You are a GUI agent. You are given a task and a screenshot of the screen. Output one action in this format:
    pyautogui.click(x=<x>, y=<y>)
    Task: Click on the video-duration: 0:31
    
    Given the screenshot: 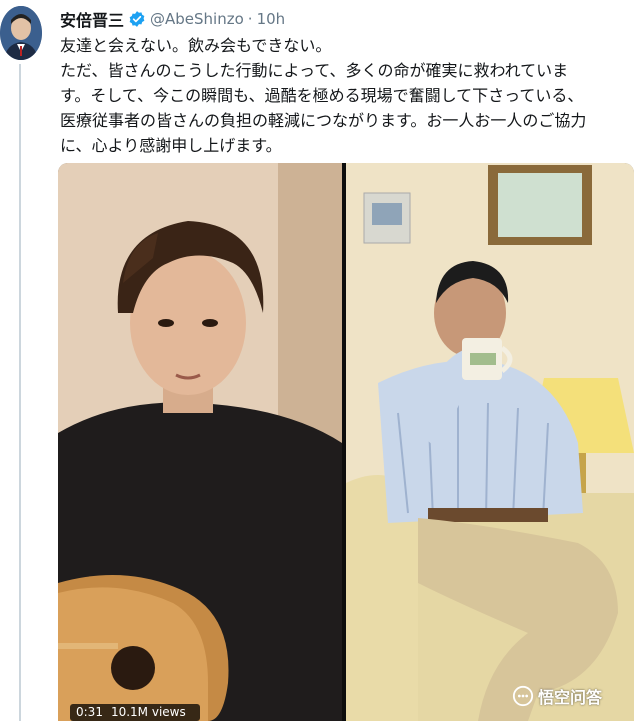 What is the action you would take?
    pyautogui.click(x=89, y=712)
    